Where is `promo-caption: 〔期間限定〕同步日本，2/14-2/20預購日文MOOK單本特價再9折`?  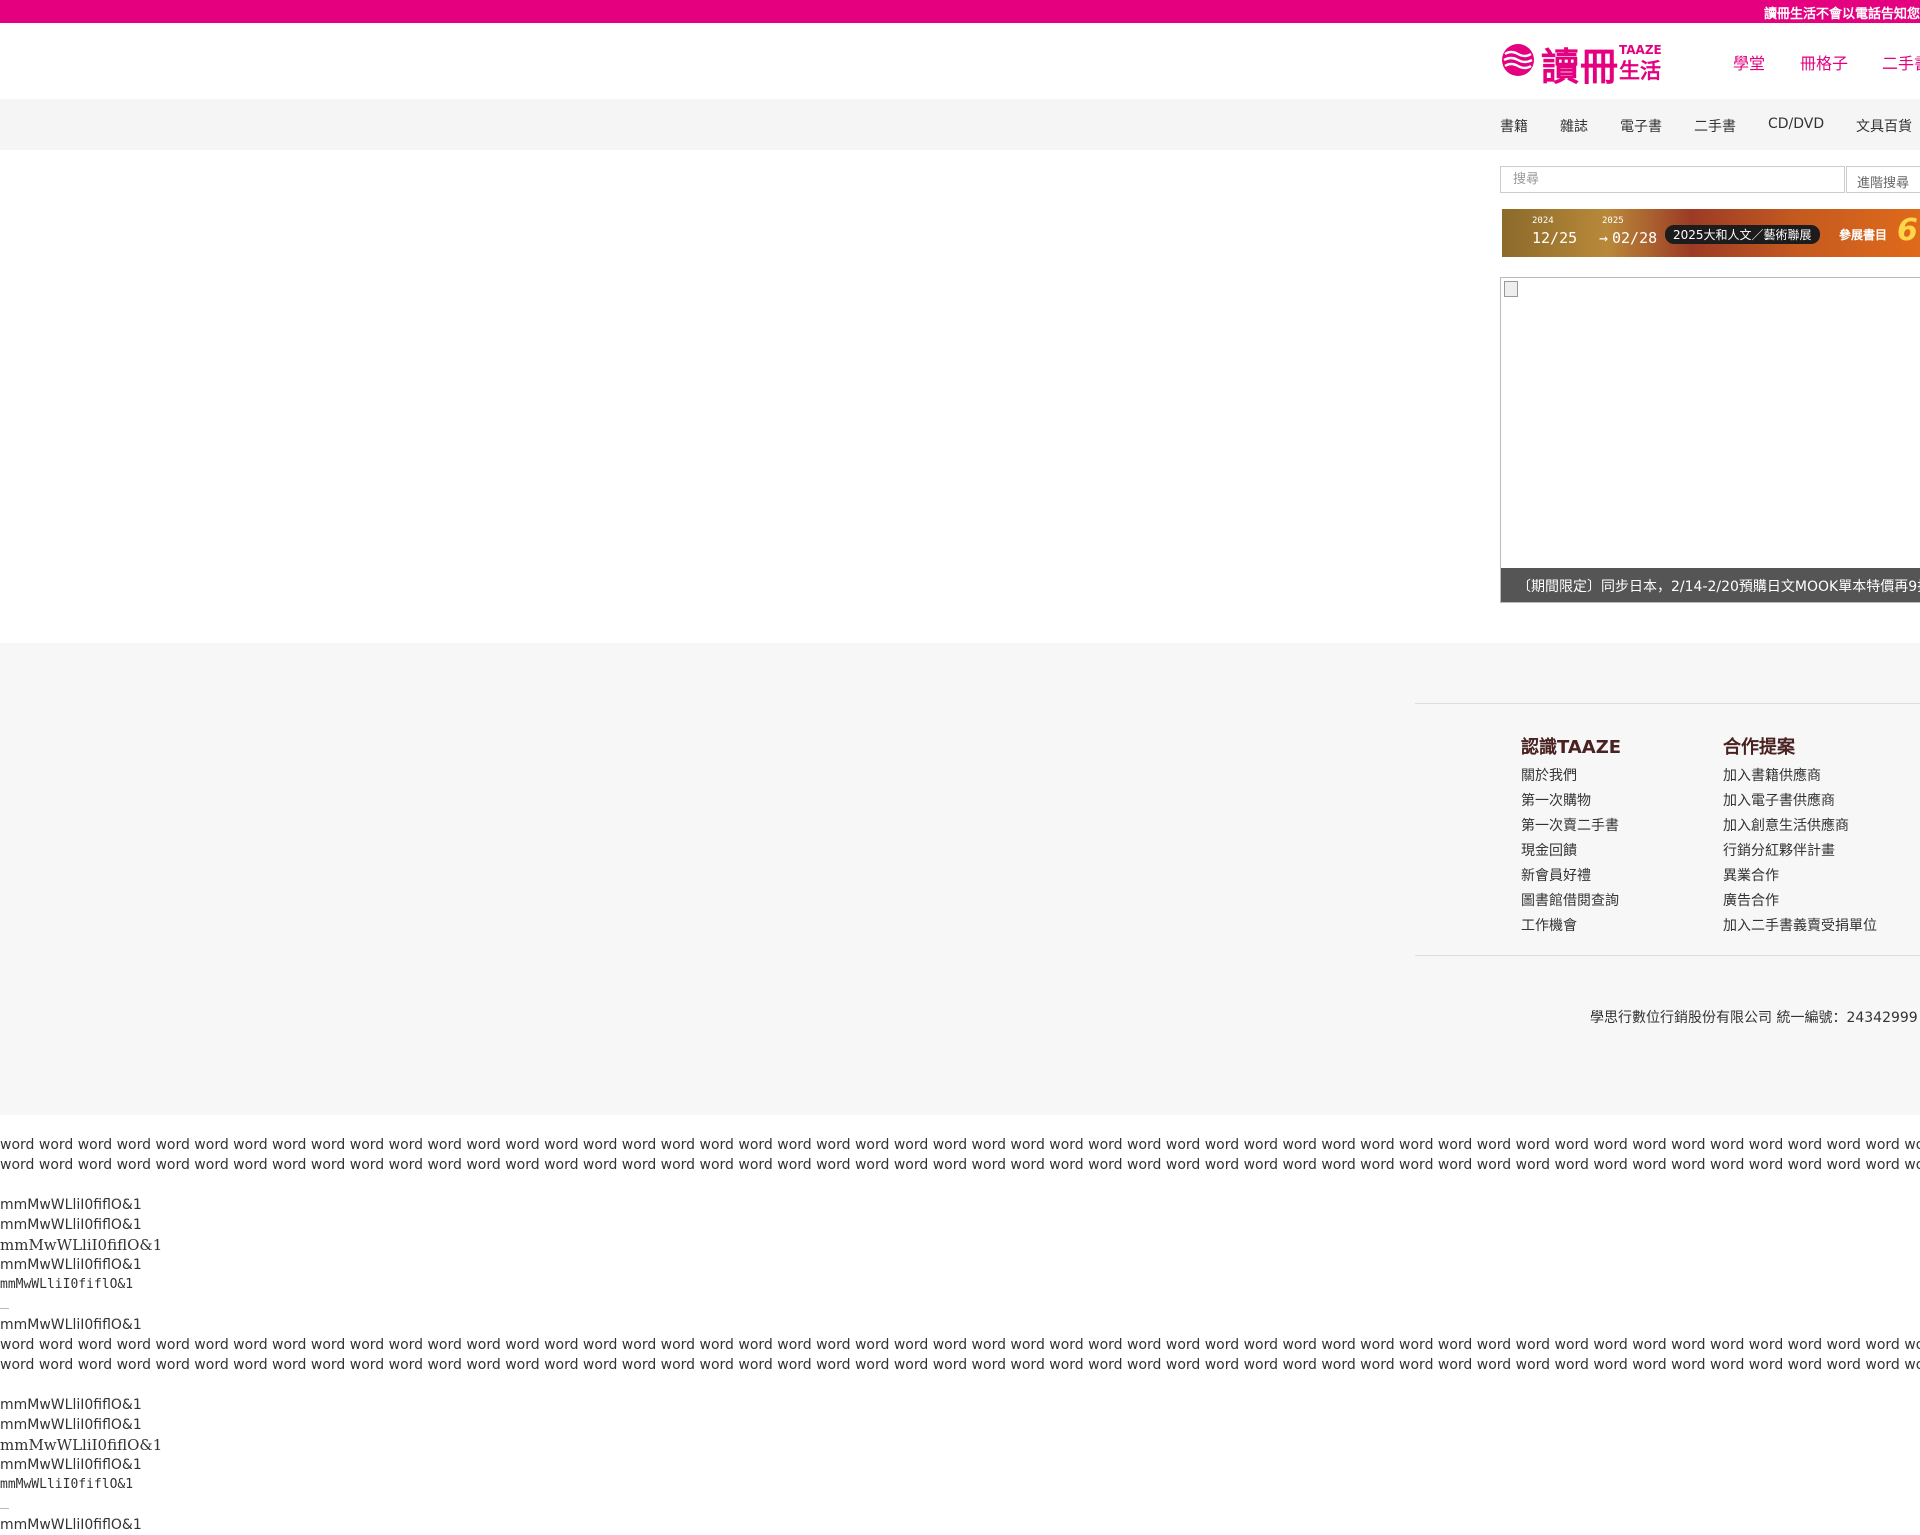
promo-caption: 〔期間限定〕同步日本，2/14-2/20預購日文MOOK單本特價再9折 is located at coordinates (1710, 585).